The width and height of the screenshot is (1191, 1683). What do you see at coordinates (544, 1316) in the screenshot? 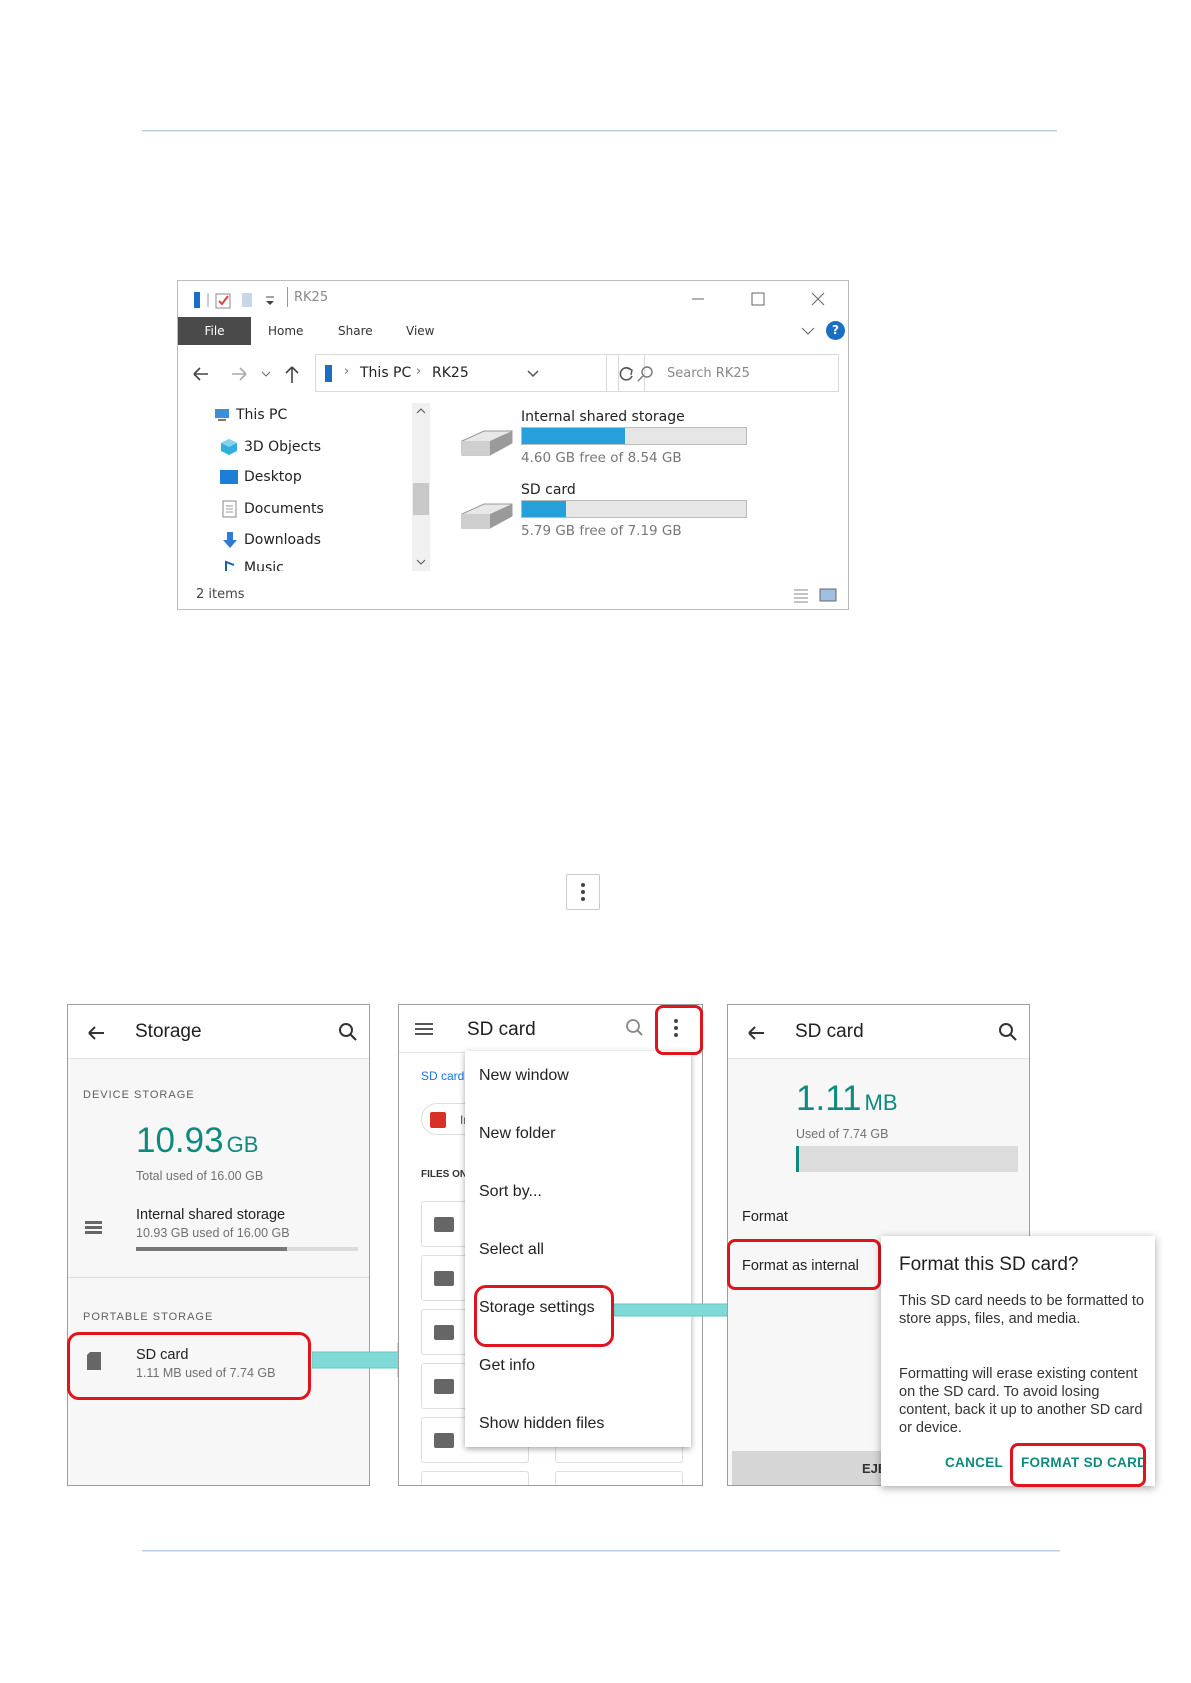
I see `highlight-storage-settings` at bounding box center [544, 1316].